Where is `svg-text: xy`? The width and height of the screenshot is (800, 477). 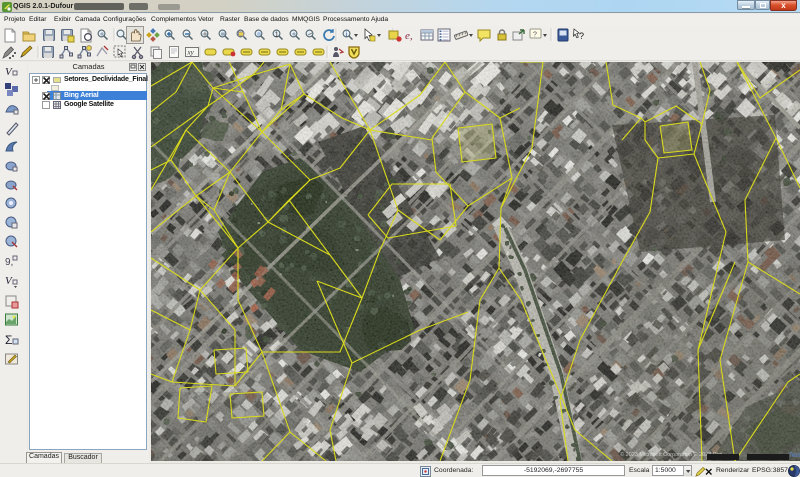
svg-text: xy is located at coordinates (191, 53).